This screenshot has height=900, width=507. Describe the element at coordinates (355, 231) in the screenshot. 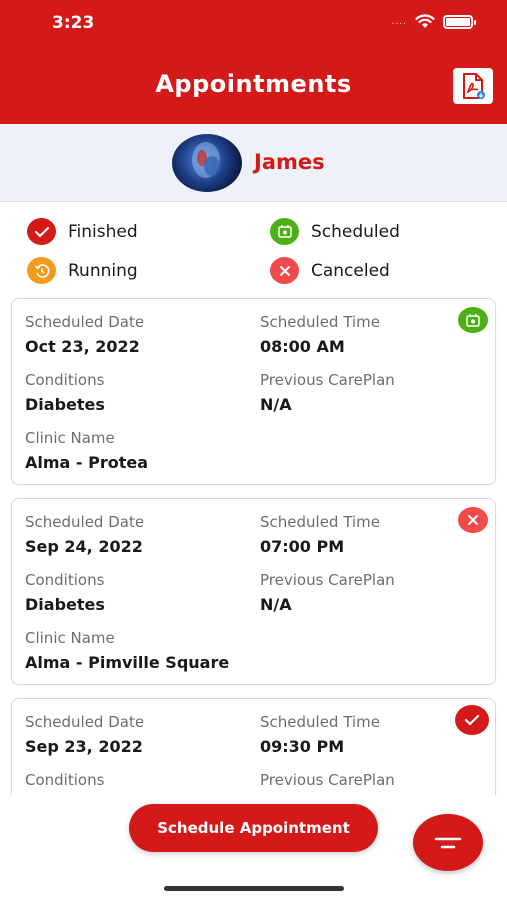

I see `legend-scheduled-label: Scheduled` at that location.